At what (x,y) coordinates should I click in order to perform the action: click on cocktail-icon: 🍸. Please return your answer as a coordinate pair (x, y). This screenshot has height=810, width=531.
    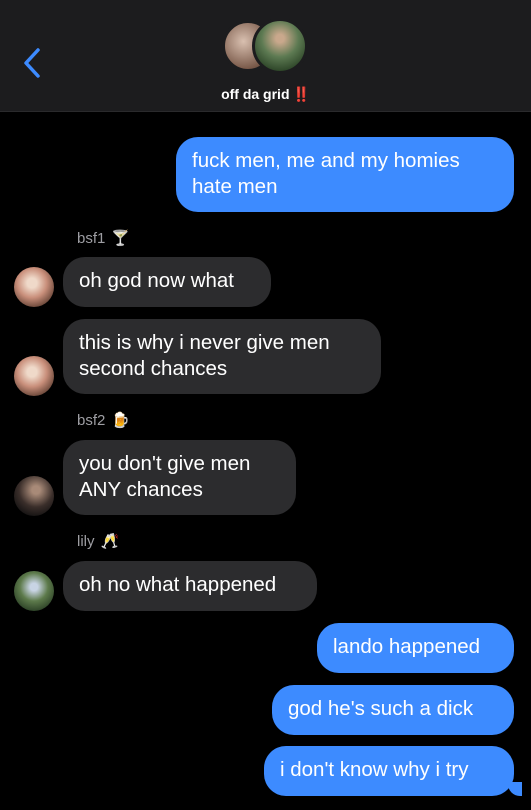
    Looking at the image, I should click on (121, 238).